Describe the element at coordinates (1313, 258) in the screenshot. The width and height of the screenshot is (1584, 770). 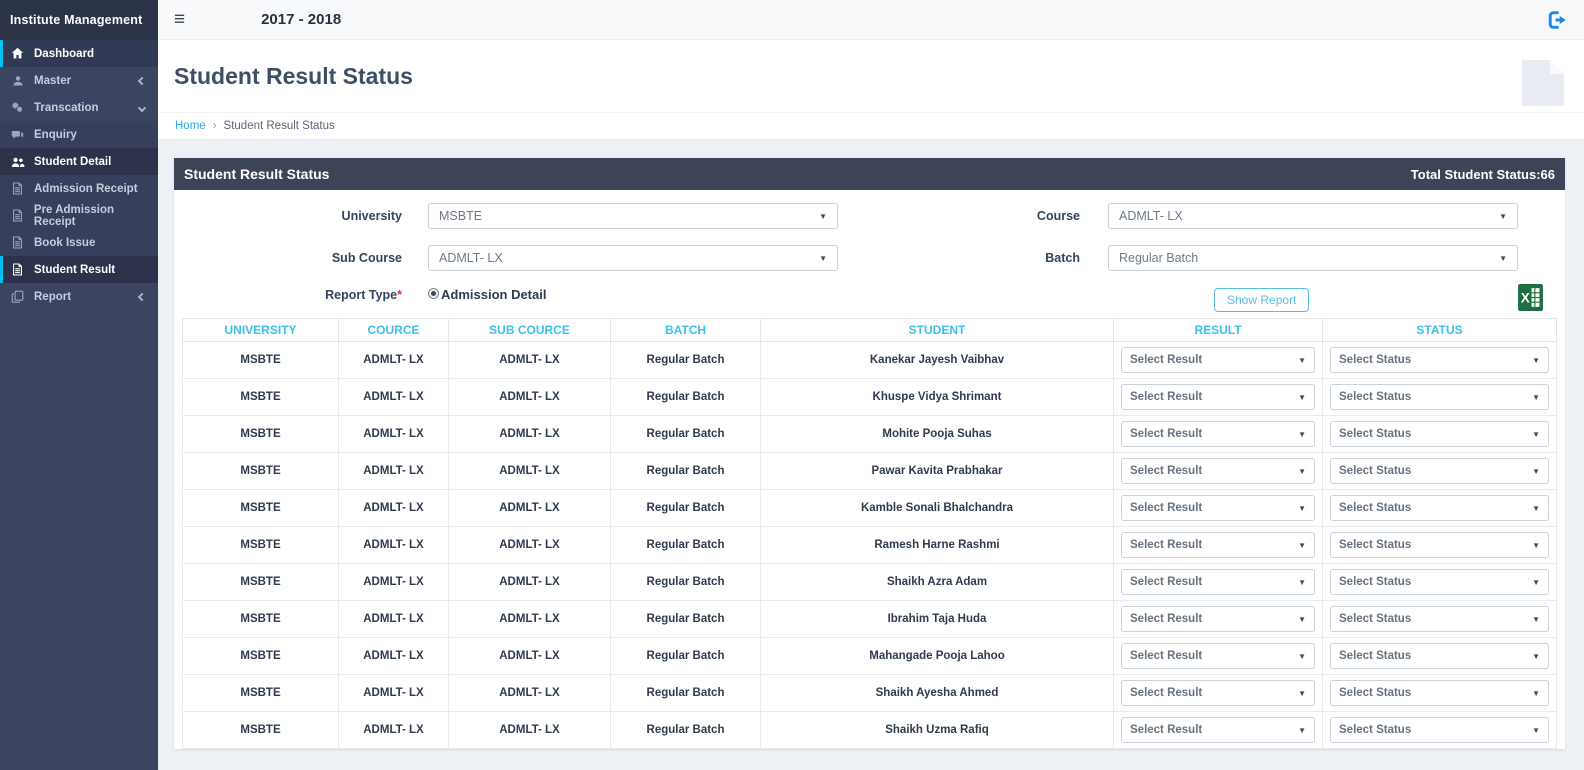
I see `batch-select: Regular Batch` at that location.